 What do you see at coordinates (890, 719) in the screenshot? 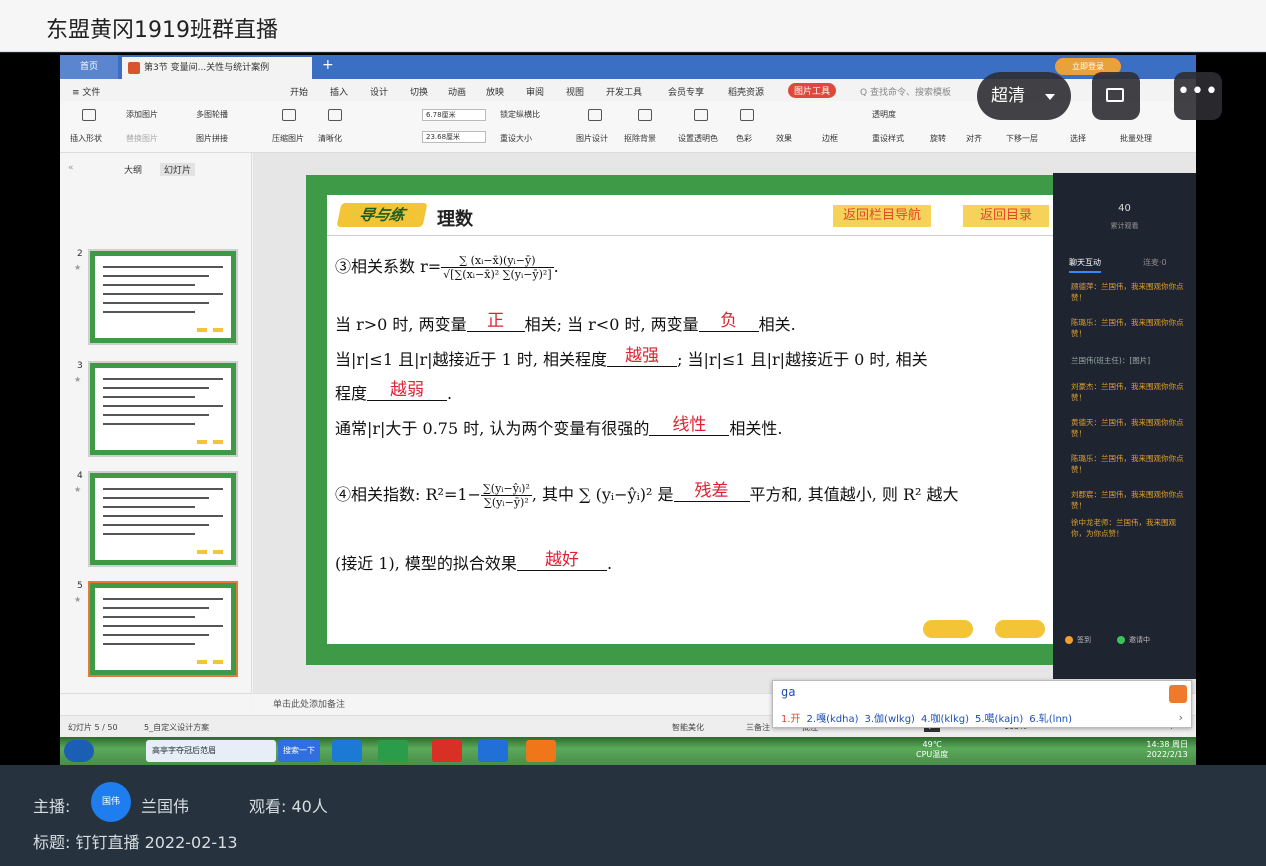
I see `ime-candidate: 3.伽(wlkg)` at bounding box center [890, 719].